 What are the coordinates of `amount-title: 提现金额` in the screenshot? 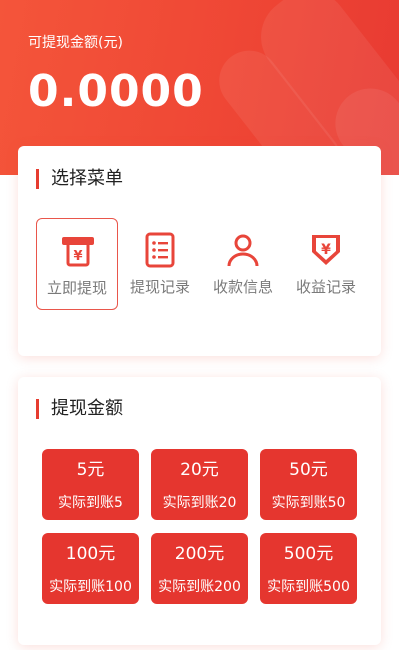 It's located at (79, 409).